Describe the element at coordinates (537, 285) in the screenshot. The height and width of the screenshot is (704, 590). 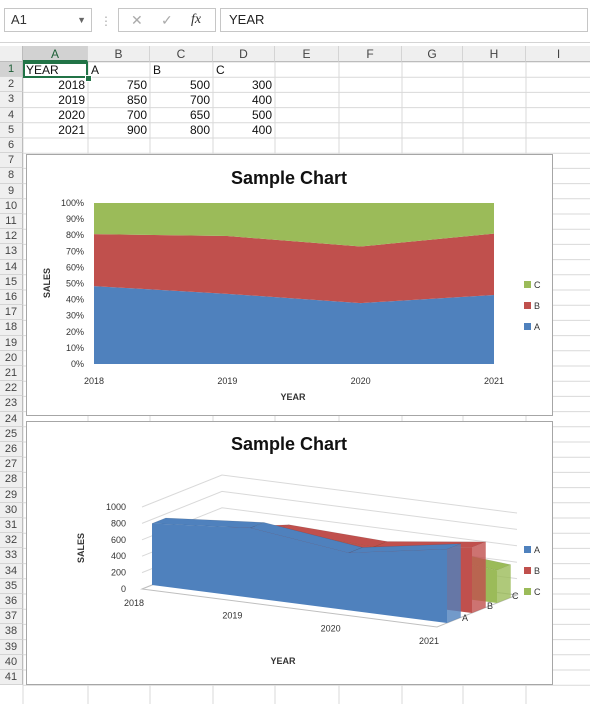
I see `chart-1-legend-label: C` at that location.